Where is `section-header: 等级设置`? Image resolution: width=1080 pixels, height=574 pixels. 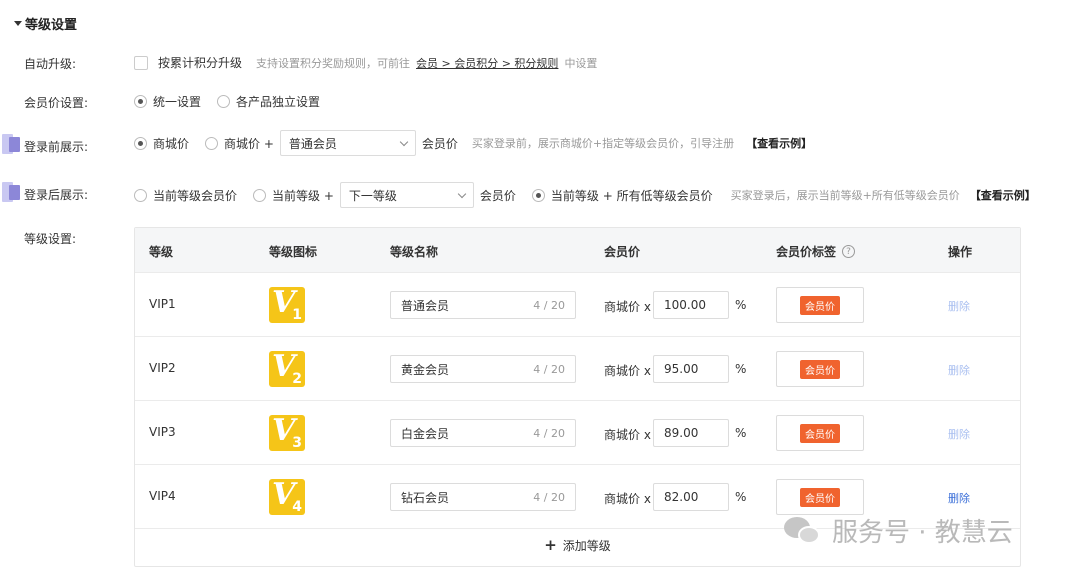 section-header: 等级设置 is located at coordinates (45, 23).